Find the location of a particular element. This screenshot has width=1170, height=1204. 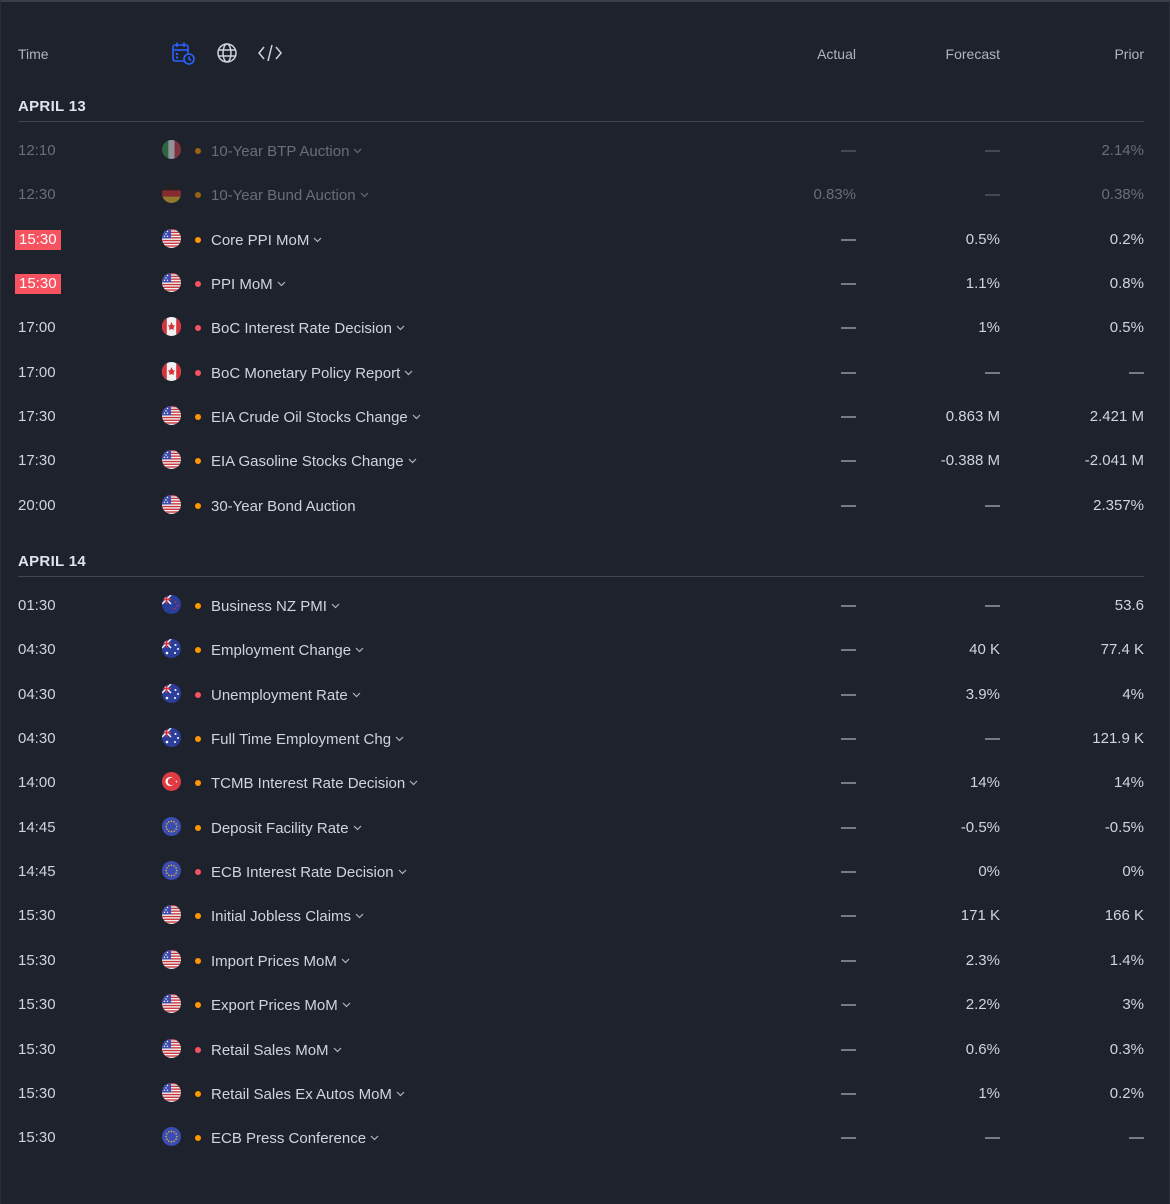

event-name-label: Import Prices MoM is located at coordinates (274, 961).